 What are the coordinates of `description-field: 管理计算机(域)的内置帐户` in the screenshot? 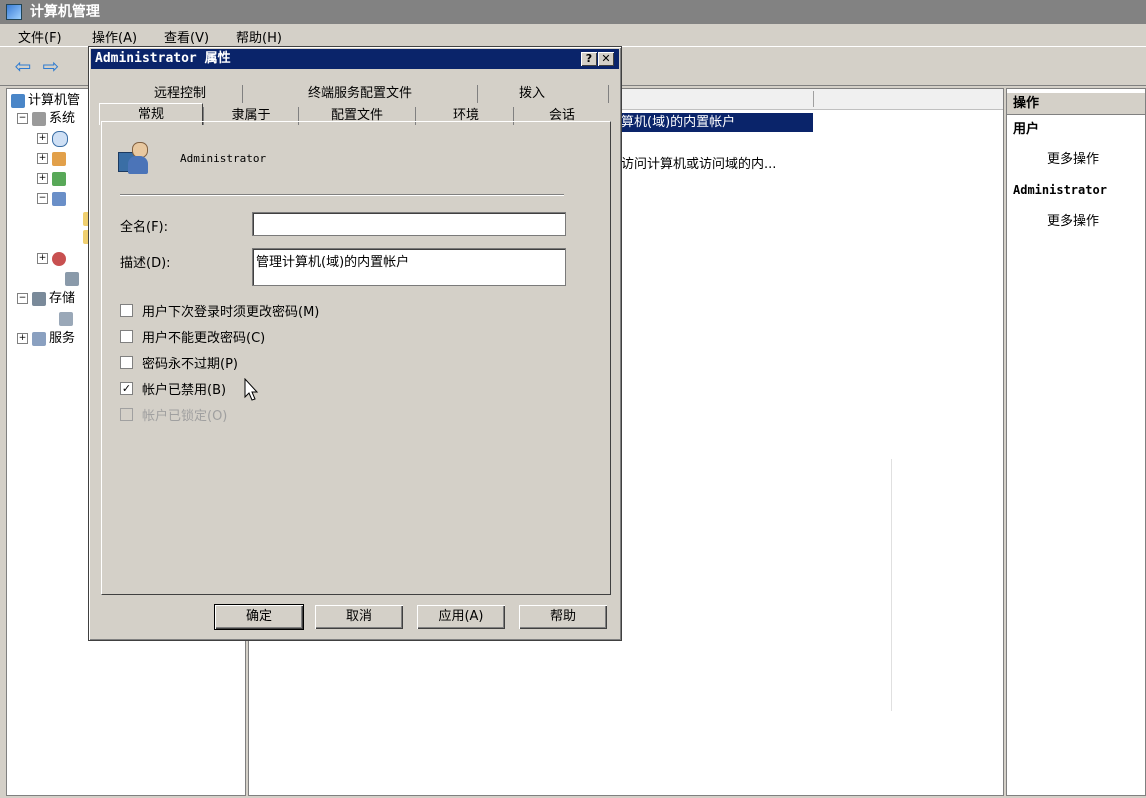 It's located at (409, 267).